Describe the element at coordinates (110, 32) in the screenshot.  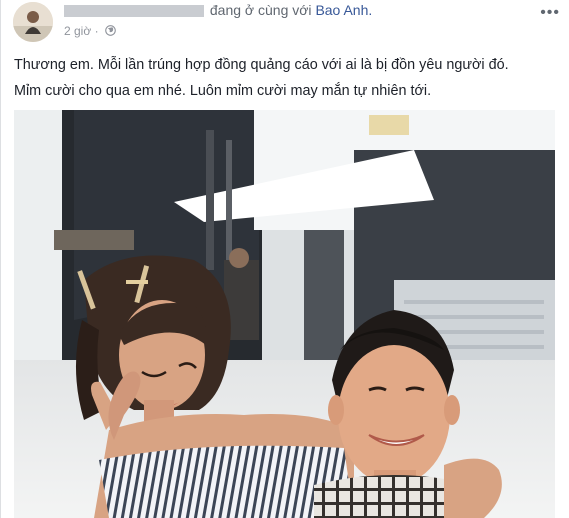
I see `globe-icon` at that location.